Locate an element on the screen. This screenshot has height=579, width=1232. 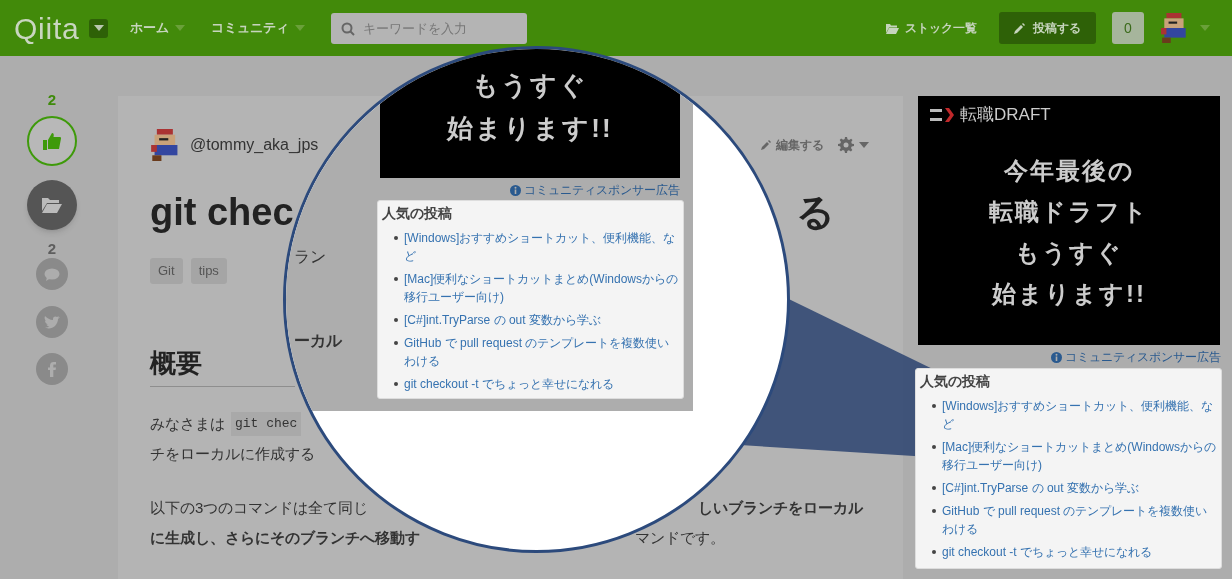
tag-link: tips is located at coordinates (208, 271).